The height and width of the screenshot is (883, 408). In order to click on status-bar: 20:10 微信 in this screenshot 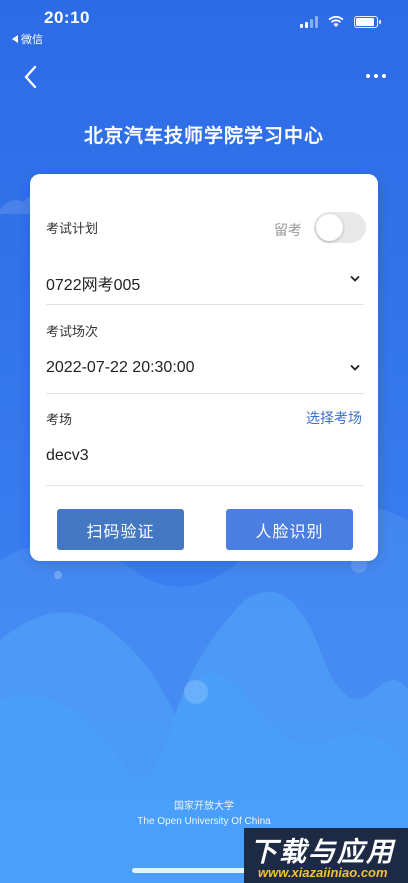, I will do `click(204, 23)`.